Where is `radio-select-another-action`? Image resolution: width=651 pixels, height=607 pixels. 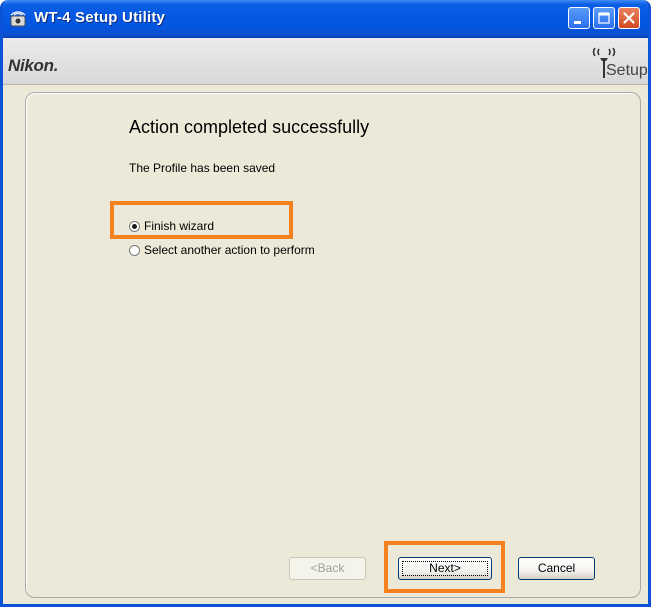
radio-select-another-action is located at coordinates (134, 250).